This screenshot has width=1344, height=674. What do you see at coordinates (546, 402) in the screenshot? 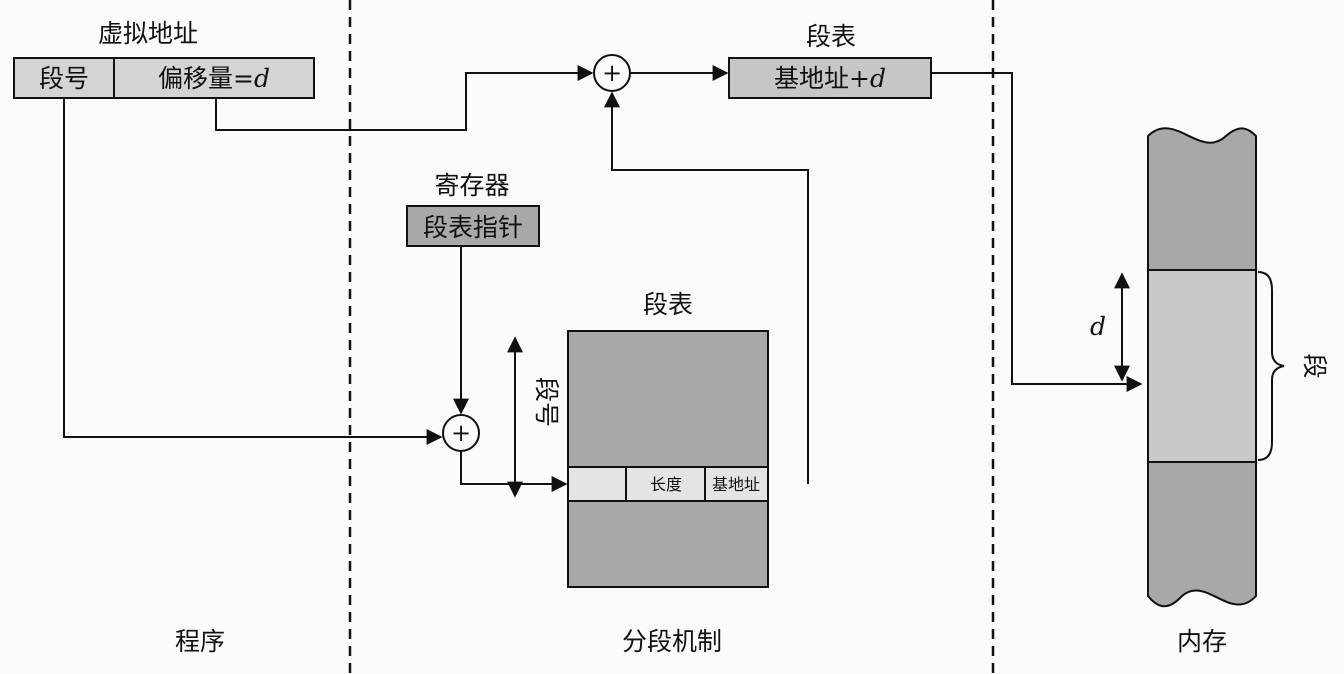
I see `segment-number-vertical: 段号` at bounding box center [546, 402].